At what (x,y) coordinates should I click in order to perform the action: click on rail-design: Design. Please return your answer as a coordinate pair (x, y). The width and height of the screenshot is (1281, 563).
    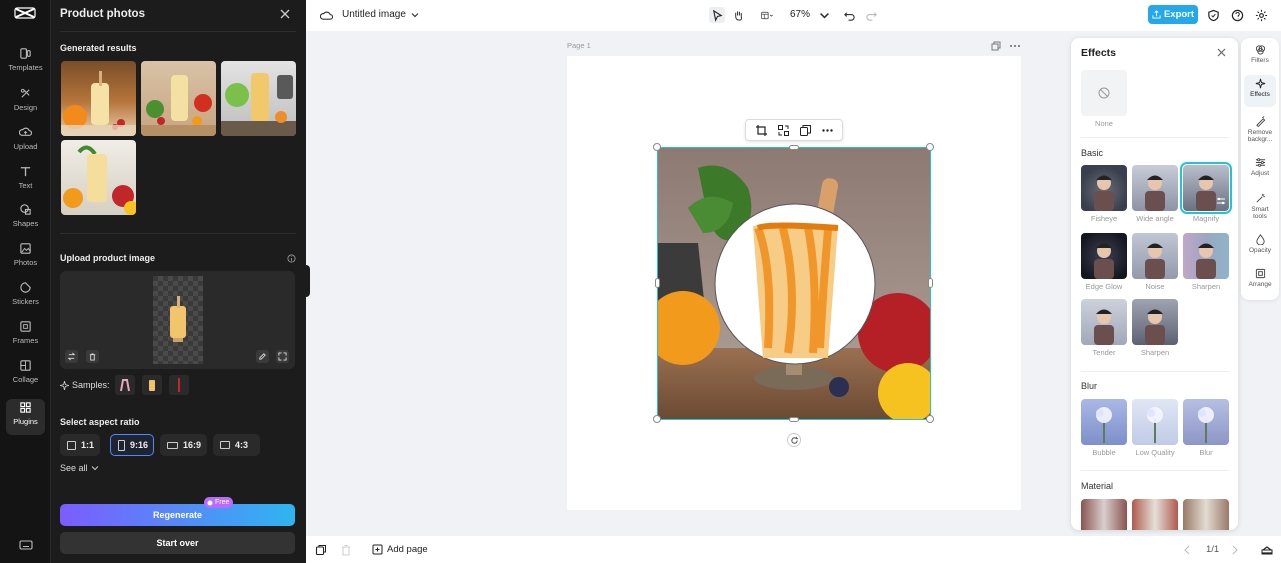
    Looking at the image, I should click on (25, 102).